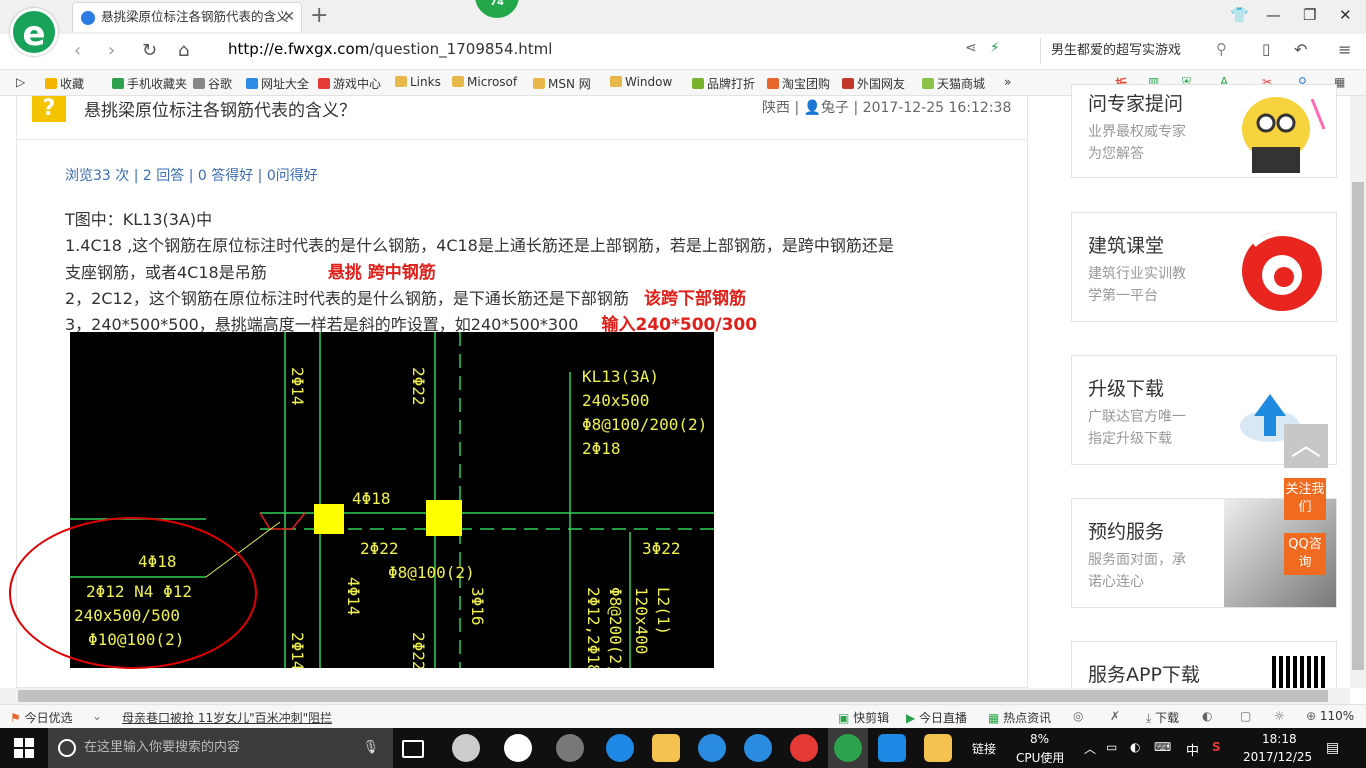 This screenshot has width=1366, height=768. Describe the element at coordinates (1358, 426) in the screenshot. I see `vertical-scroll-thumb` at that location.